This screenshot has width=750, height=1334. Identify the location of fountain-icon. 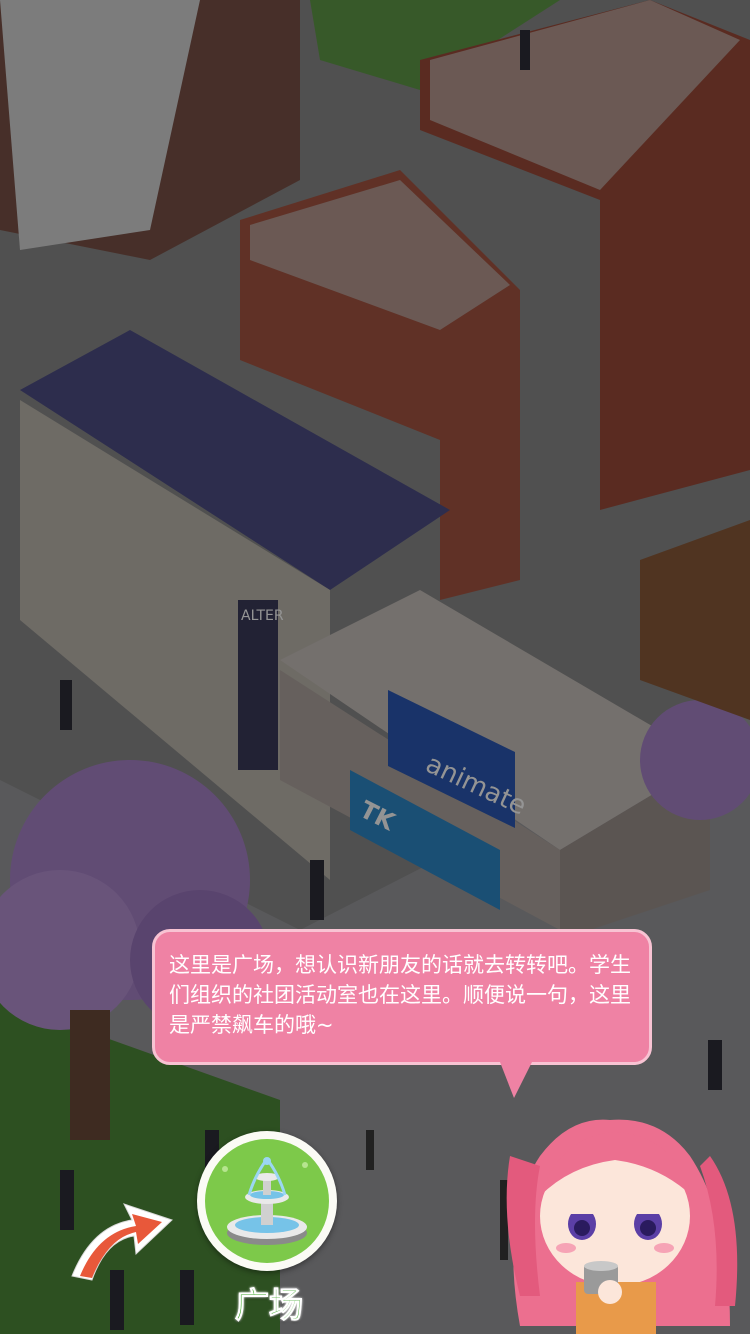
(265, 1201).